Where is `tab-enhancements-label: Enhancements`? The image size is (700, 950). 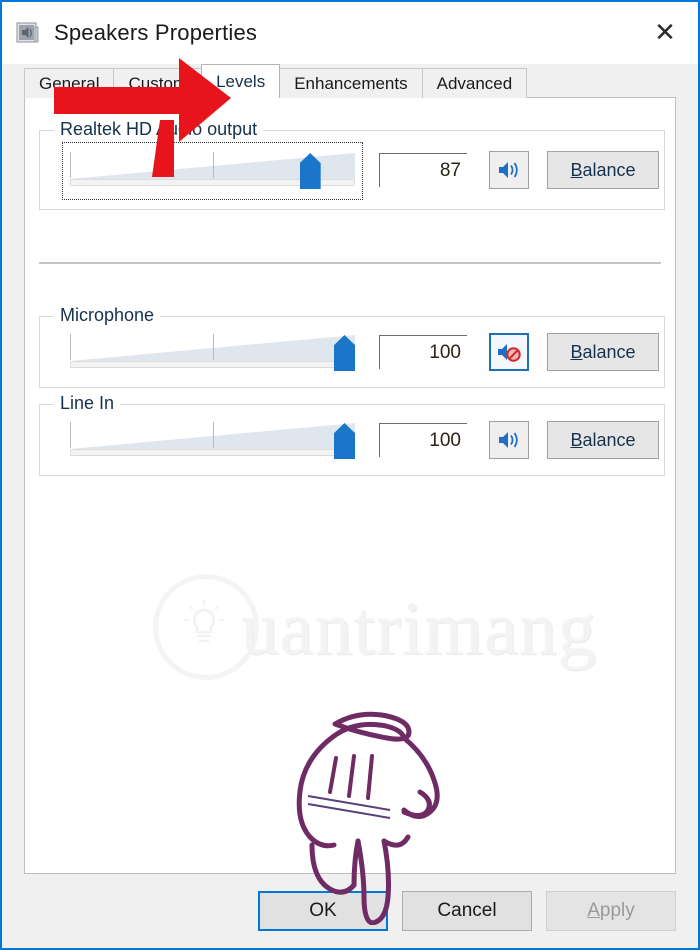
tab-enhancements-label: Enhancements is located at coordinates (351, 83).